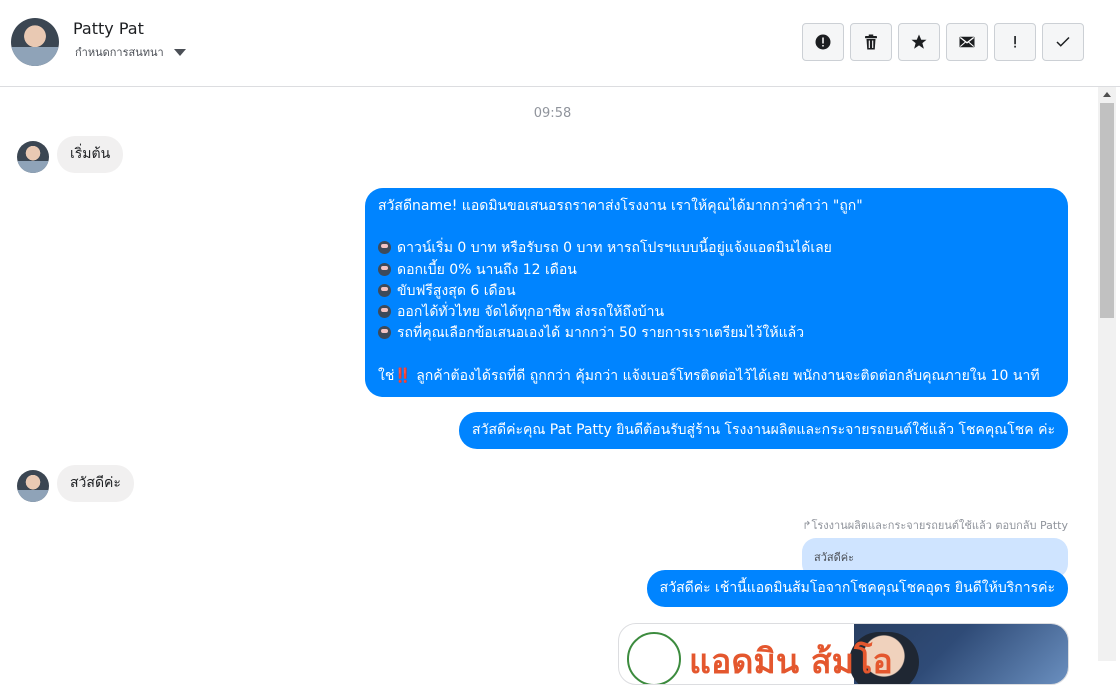 This screenshot has height=685, width=1120. Describe the element at coordinates (119, 52) in the screenshot. I see `conversation-schedule-label: กำหนดการสนทนา` at that location.